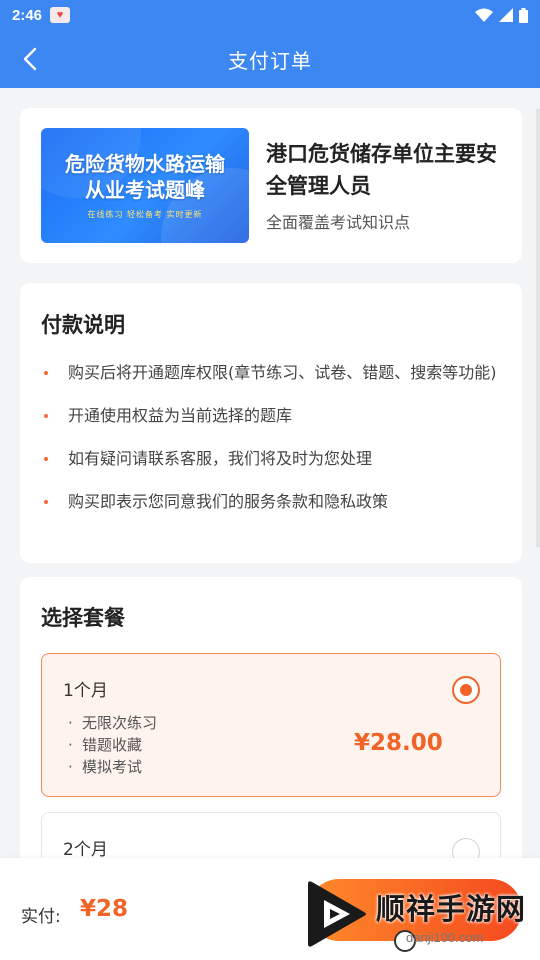  What do you see at coordinates (85, 850) in the screenshot?
I see `plan-name: 2个月` at bounding box center [85, 850].